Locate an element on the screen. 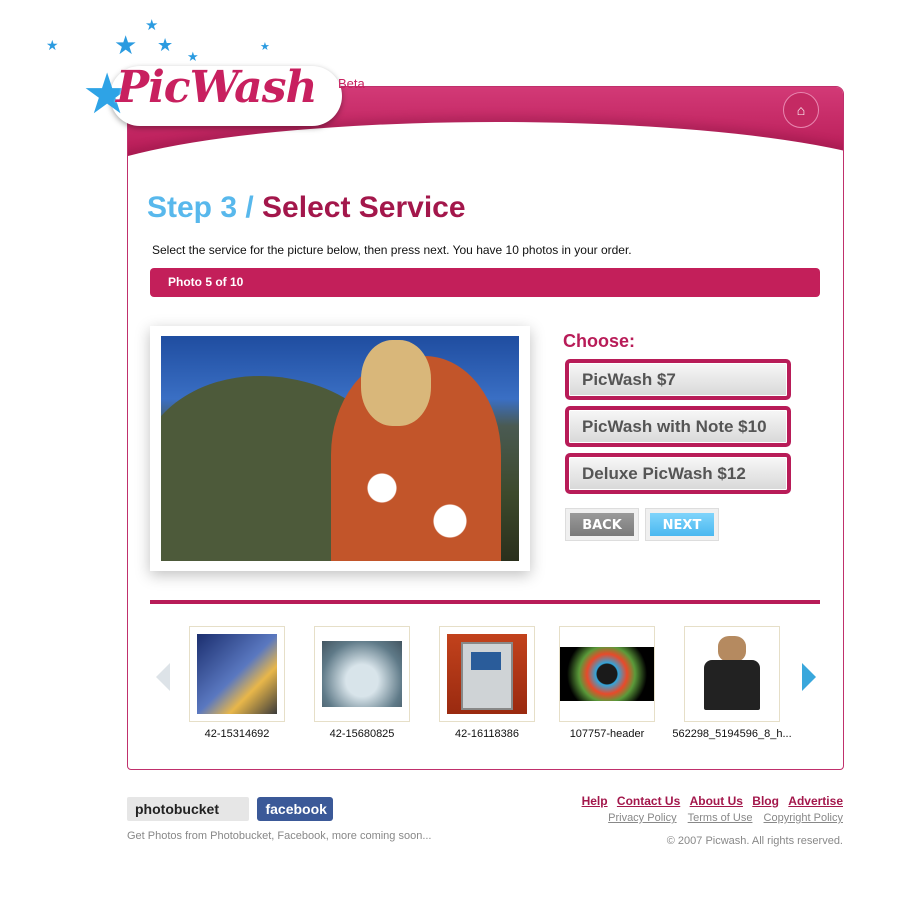  current-photo-card is located at coordinates (340, 448).